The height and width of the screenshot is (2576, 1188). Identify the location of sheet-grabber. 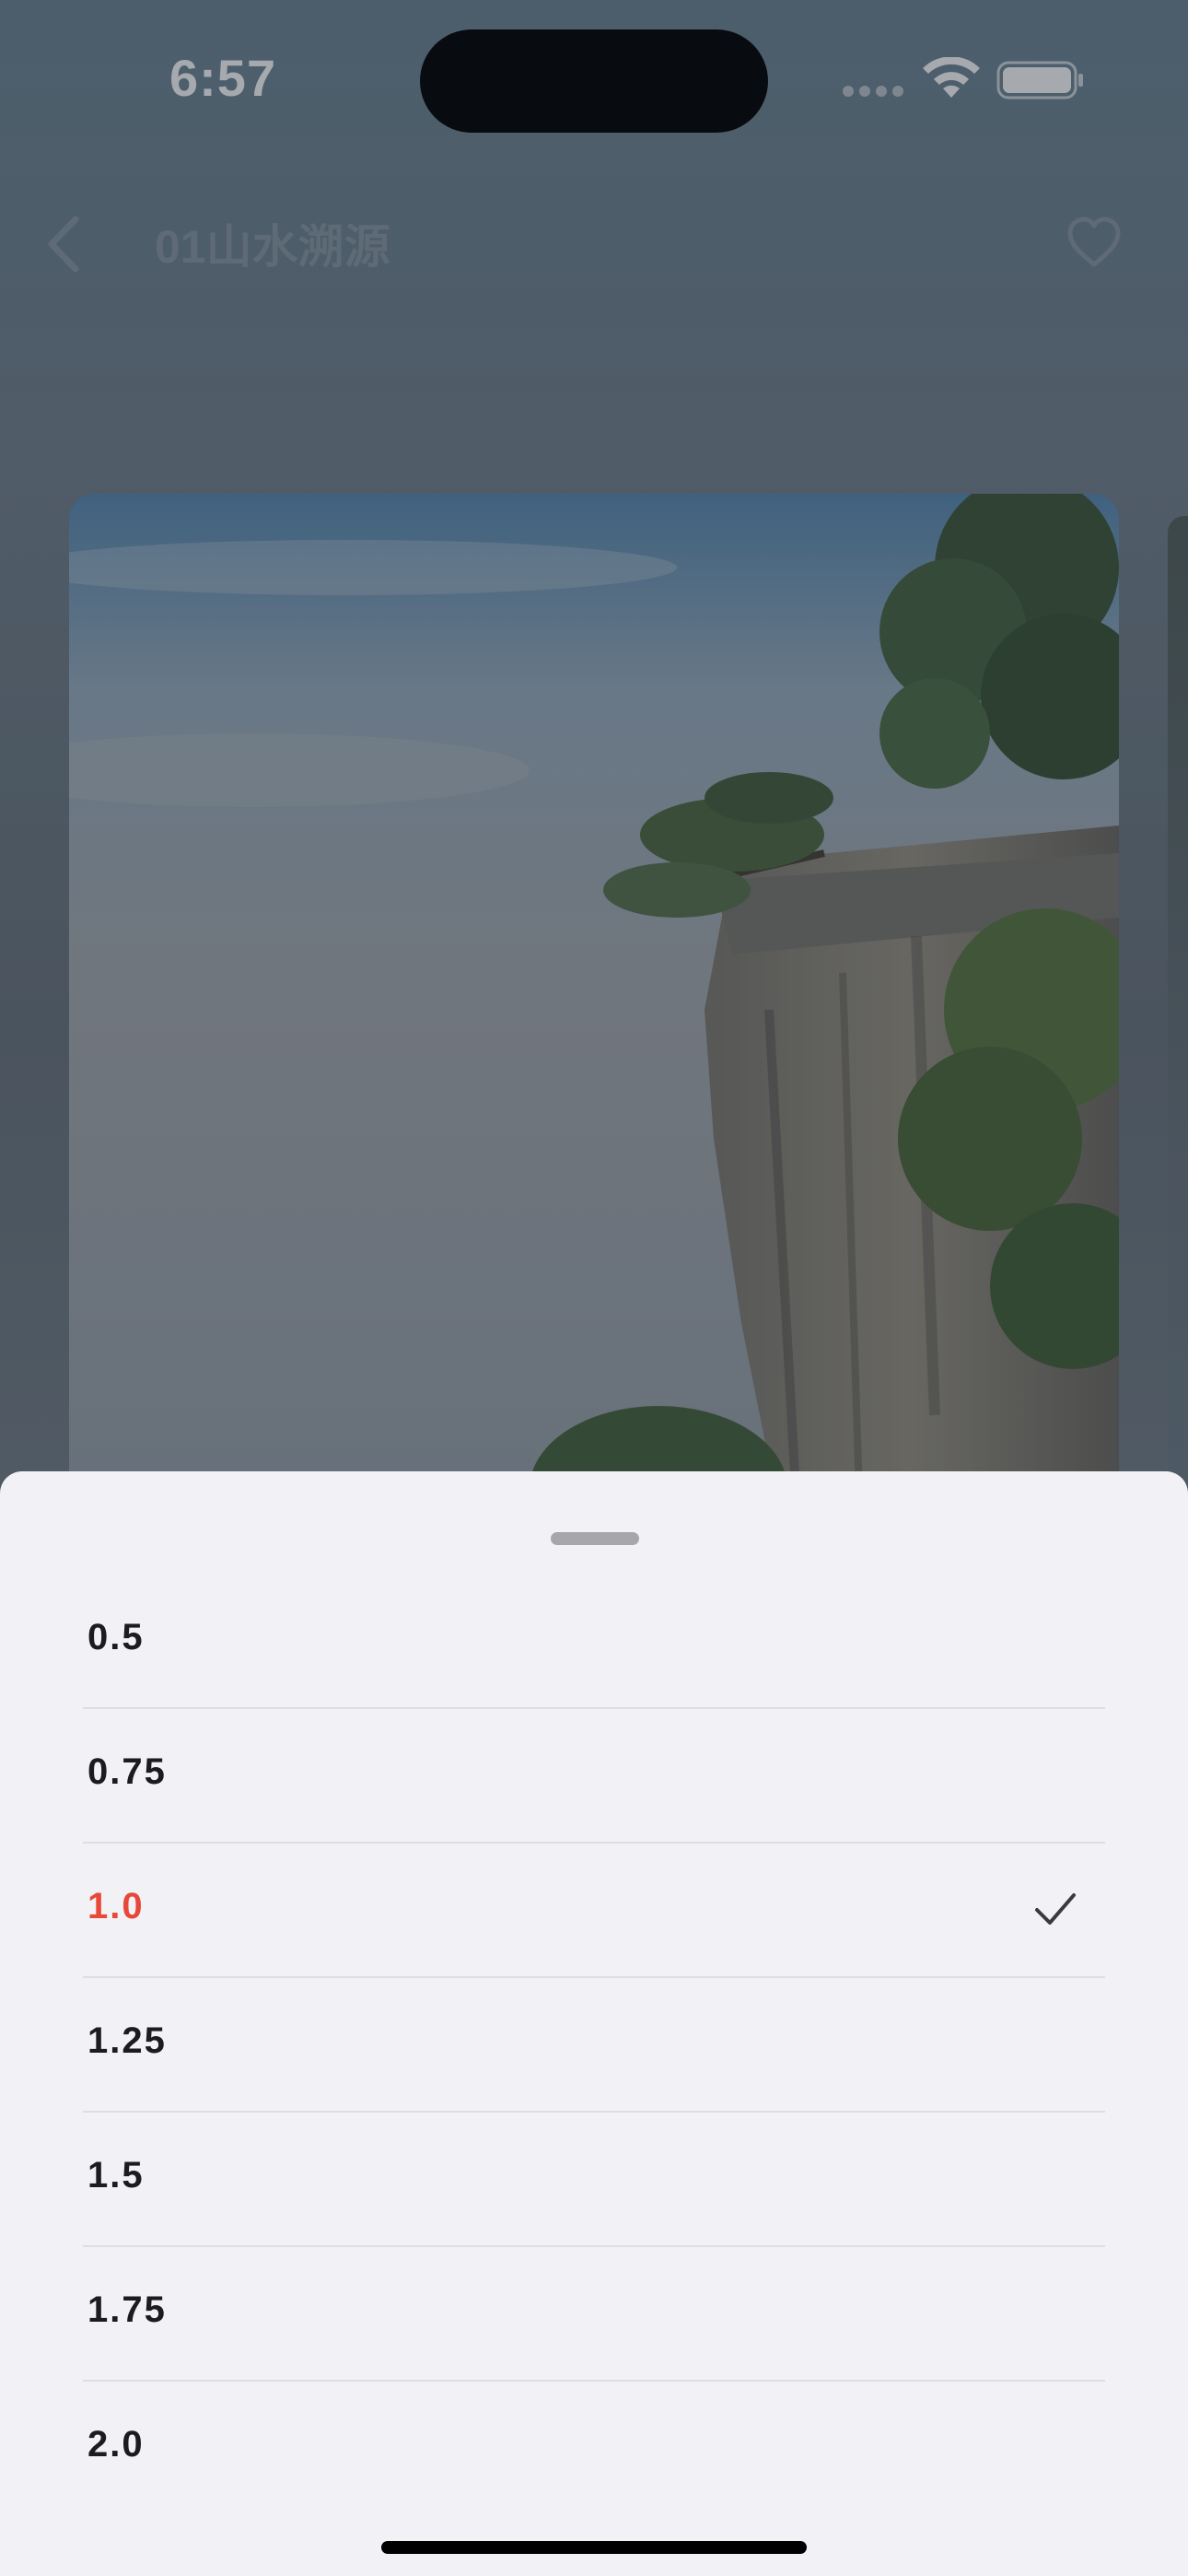
(595, 1538).